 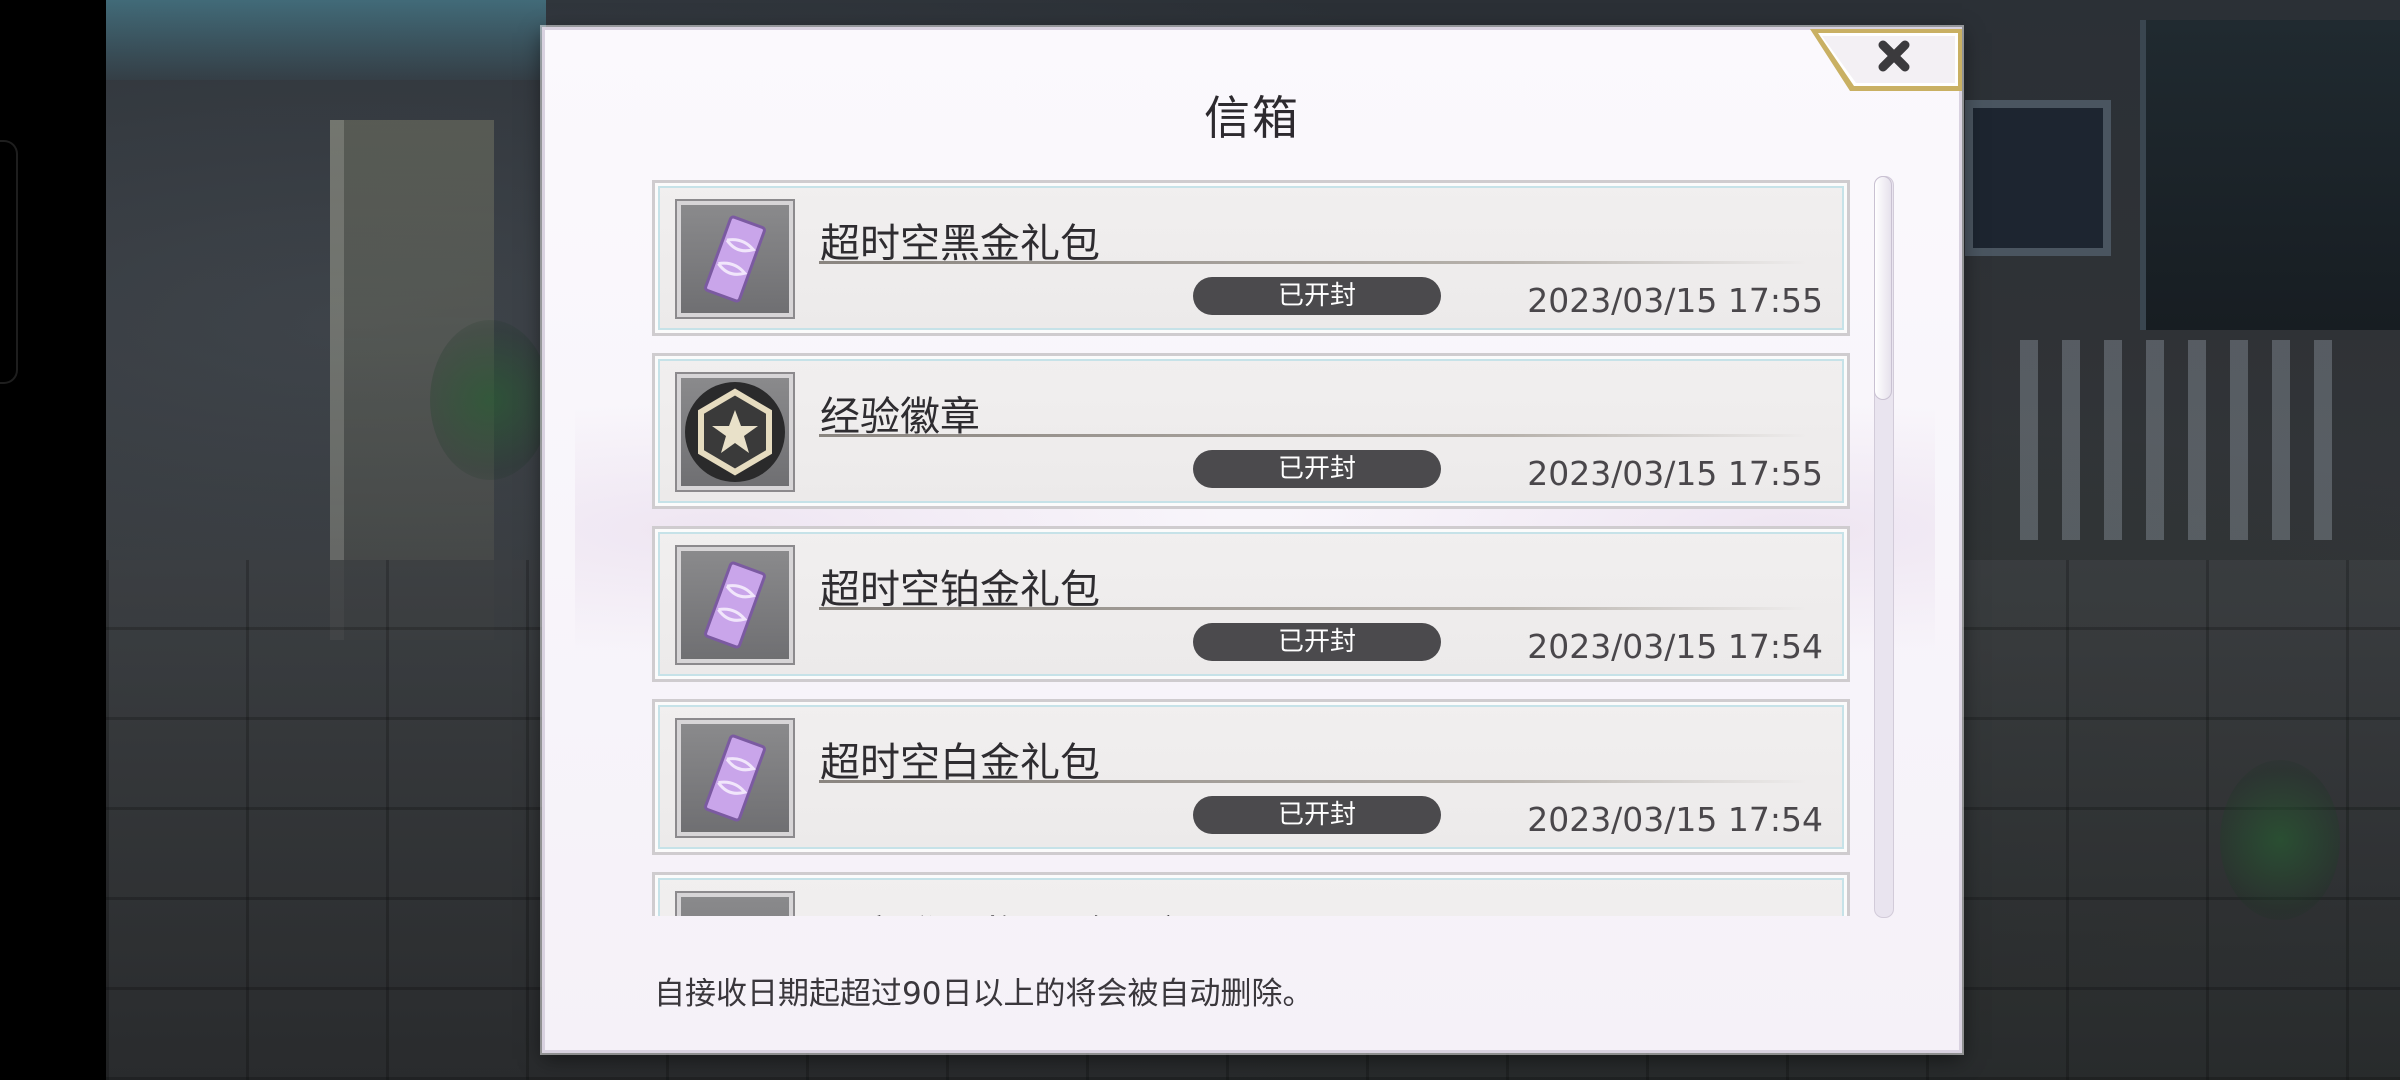 I want to click on auto-delete-notice: 自接收日期起超过90日以上的将会被自动删除。, so click(x=984, y=994).